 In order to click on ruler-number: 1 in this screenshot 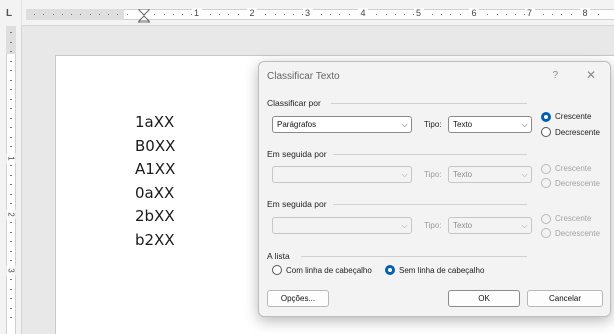, I will do `click(196, 13)`.